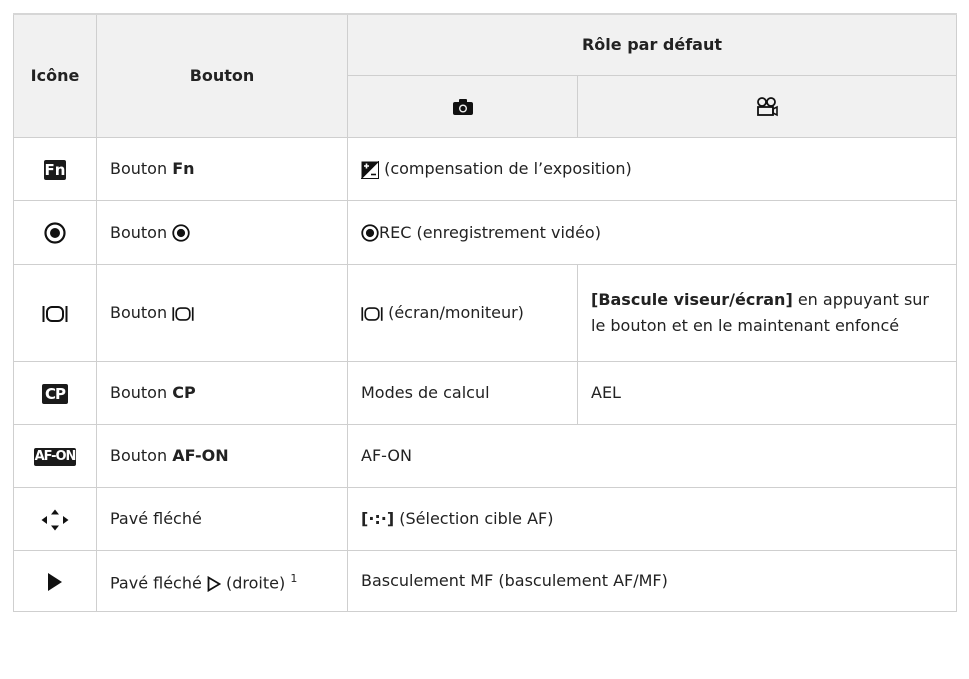 The width and height of the screenshot is (969, 679). Describe the element at coordinates (652, 581) in the screenshot. I see `role-cell: Basculement MF (basculement AF/MF)` at that location.